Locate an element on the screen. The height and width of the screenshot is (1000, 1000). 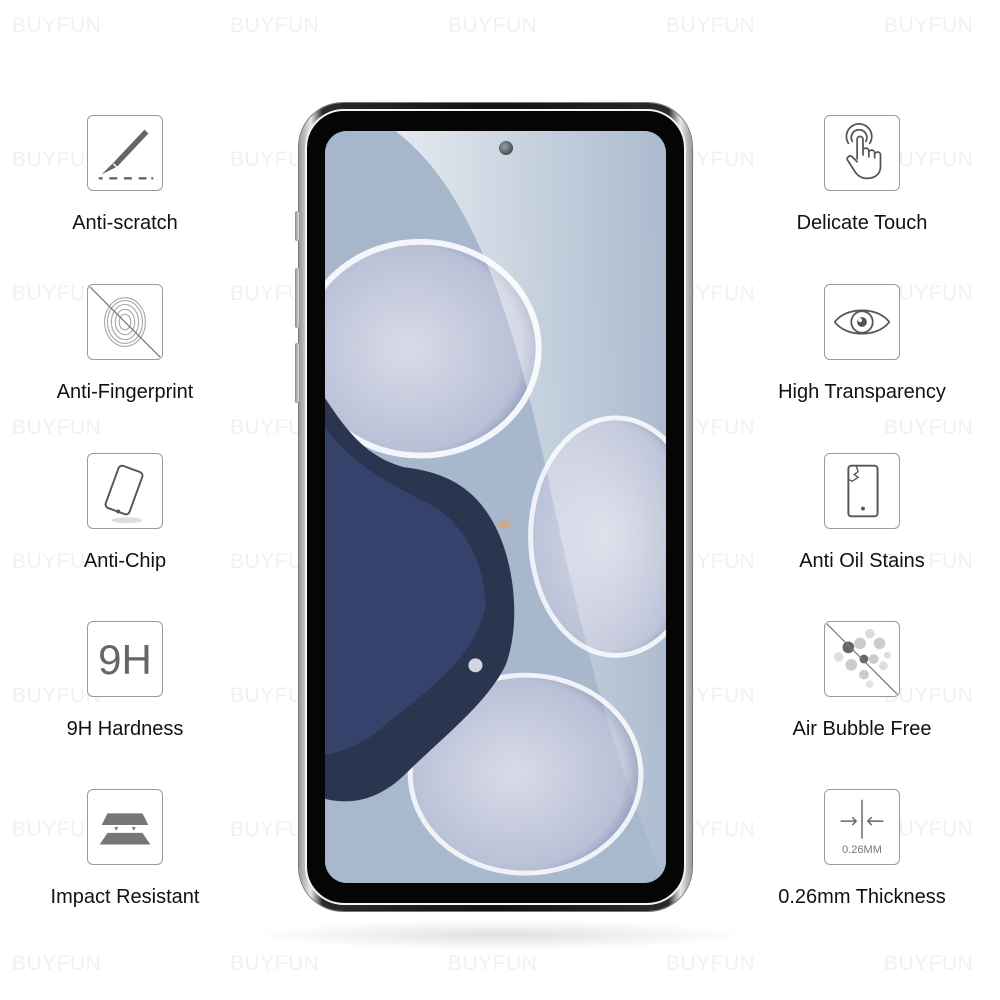
eye-icon is located at coordinates (862, 322).